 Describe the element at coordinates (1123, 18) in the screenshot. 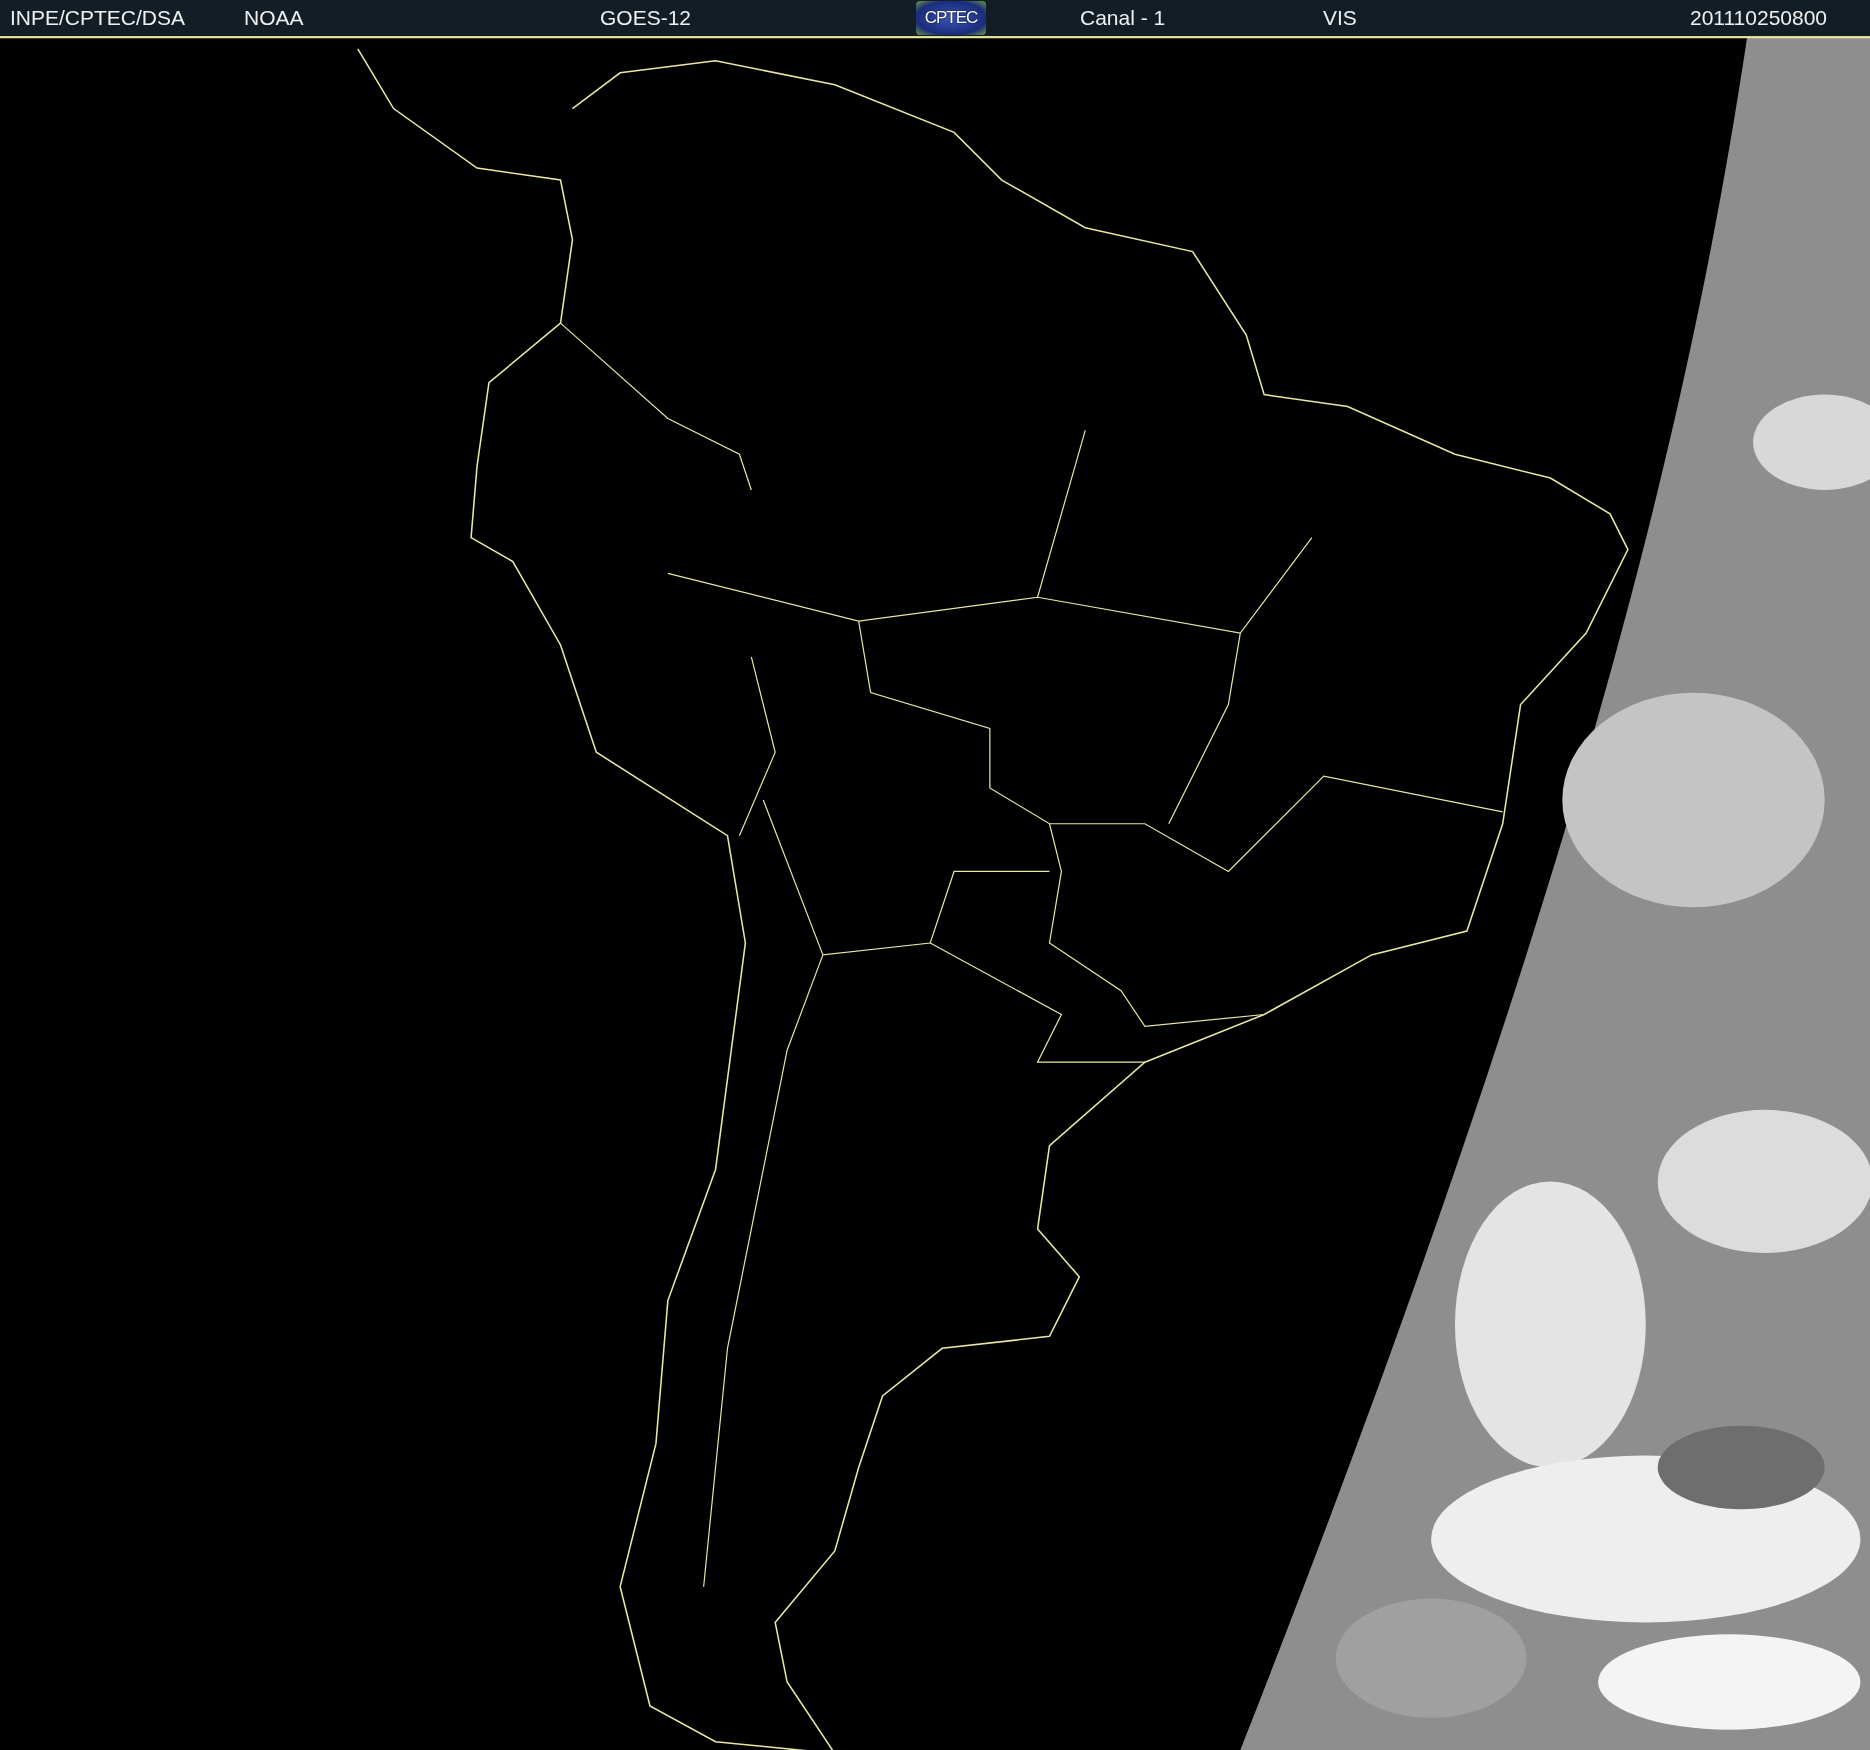

I see `header-label: Canal - 1` at that location.